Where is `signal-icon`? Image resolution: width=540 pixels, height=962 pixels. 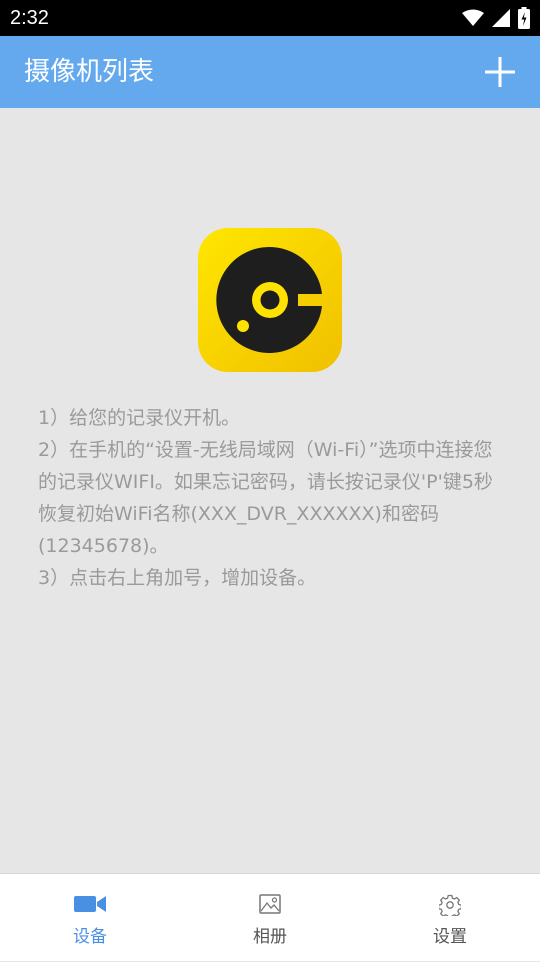
signal-icon is located at coordinates (501, 18).